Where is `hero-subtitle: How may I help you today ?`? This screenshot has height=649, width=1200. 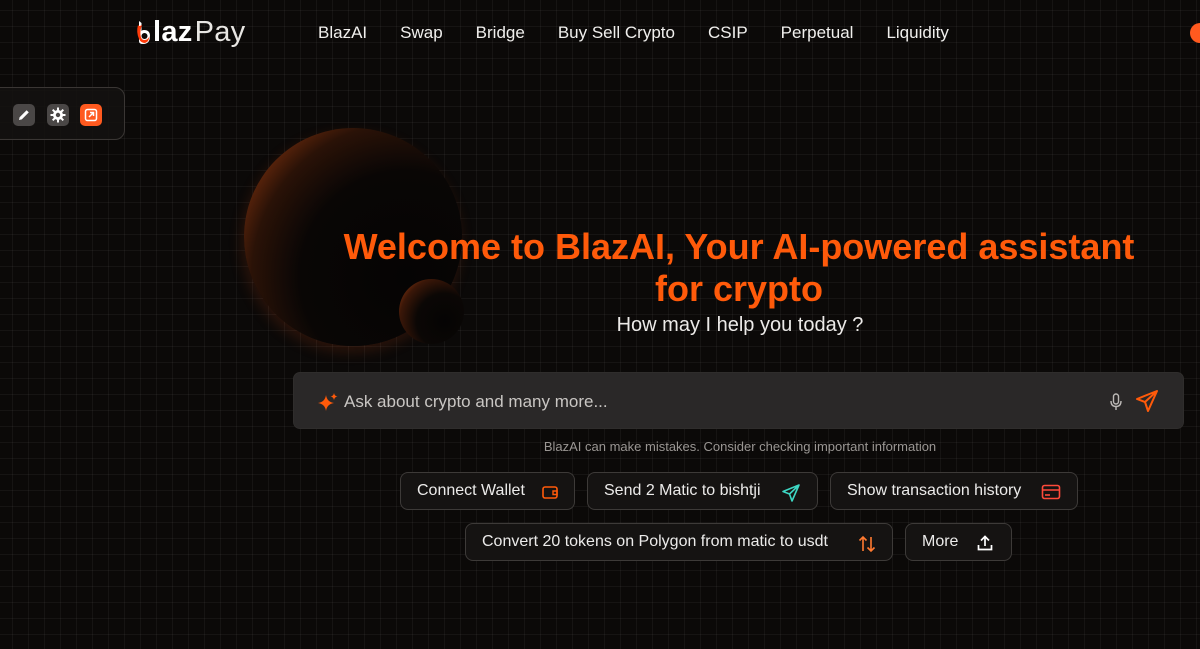
hero-subtitle: How may I help you today ? is located at coordinates (740, 325).